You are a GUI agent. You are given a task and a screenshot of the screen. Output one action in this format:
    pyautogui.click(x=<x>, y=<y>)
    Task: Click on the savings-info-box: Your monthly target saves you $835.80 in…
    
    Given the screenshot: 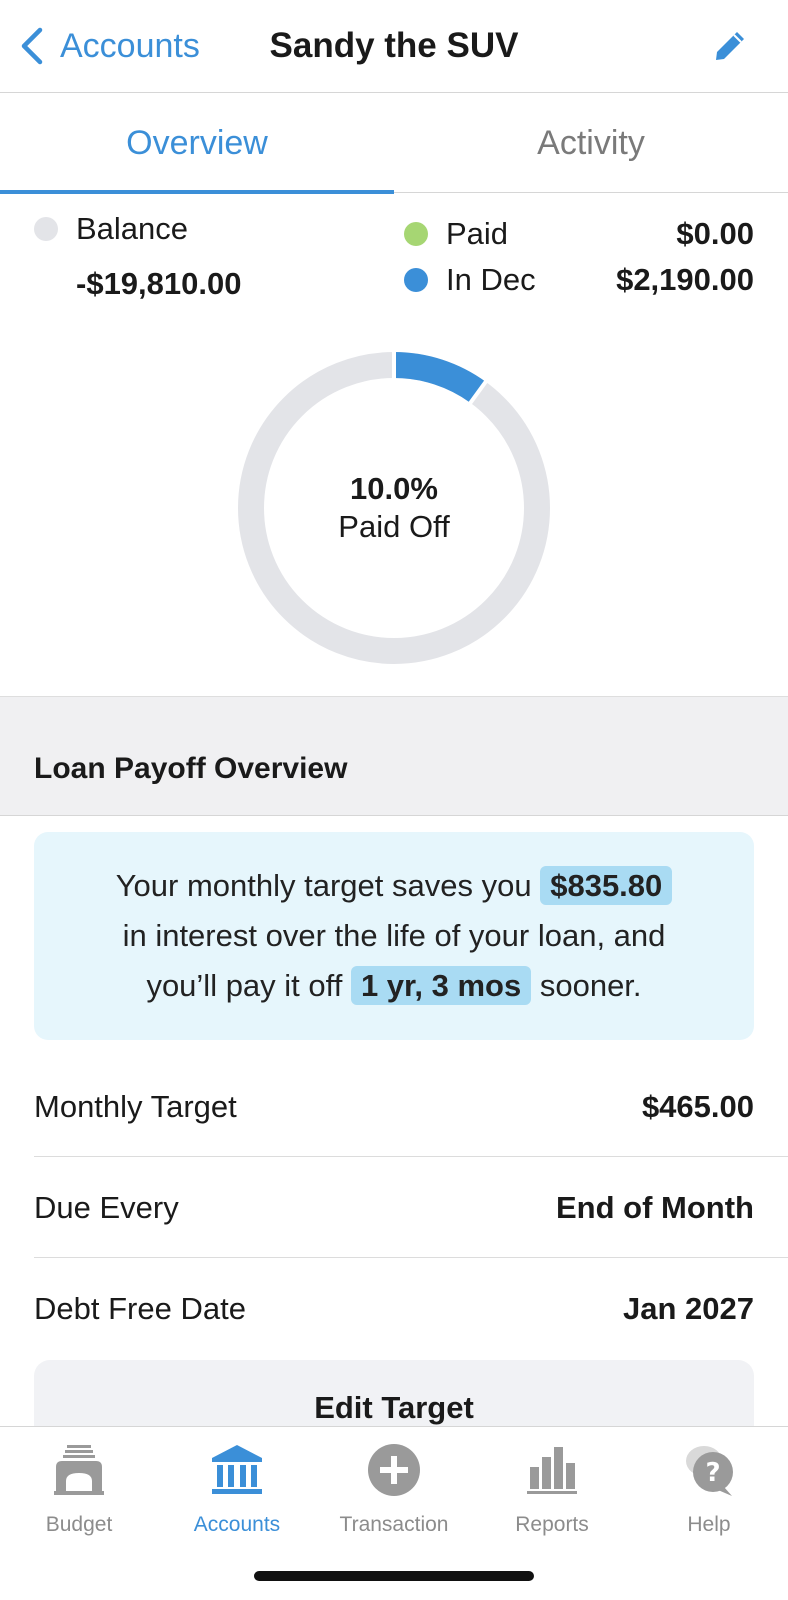 What is the action you would take?
    pyautogui.click(x=394, y=936)
    